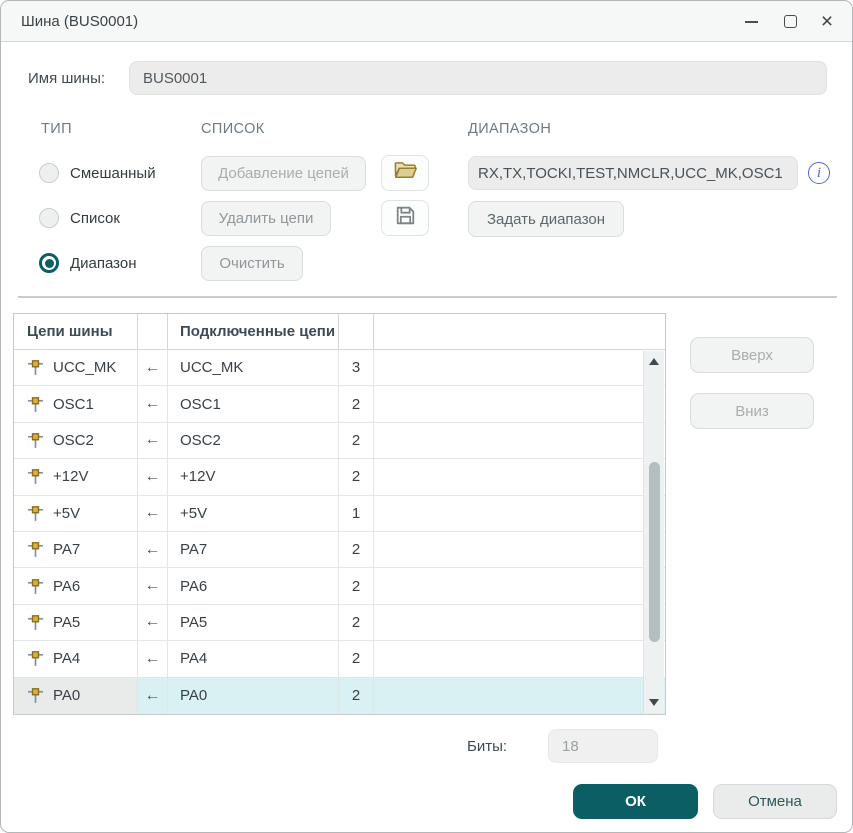 This screenshot has width=853, height=833. Describe the element at coordinates (253, 695) in the screenshot. I see `connected-net-cell: PA0` at that location.